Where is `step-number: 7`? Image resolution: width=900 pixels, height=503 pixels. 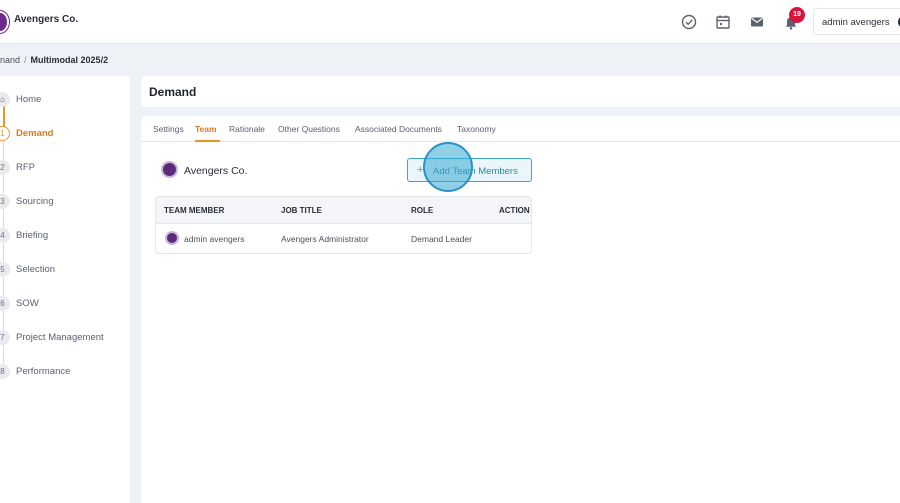 step-number: 7 is located at coordinates (5, 337).